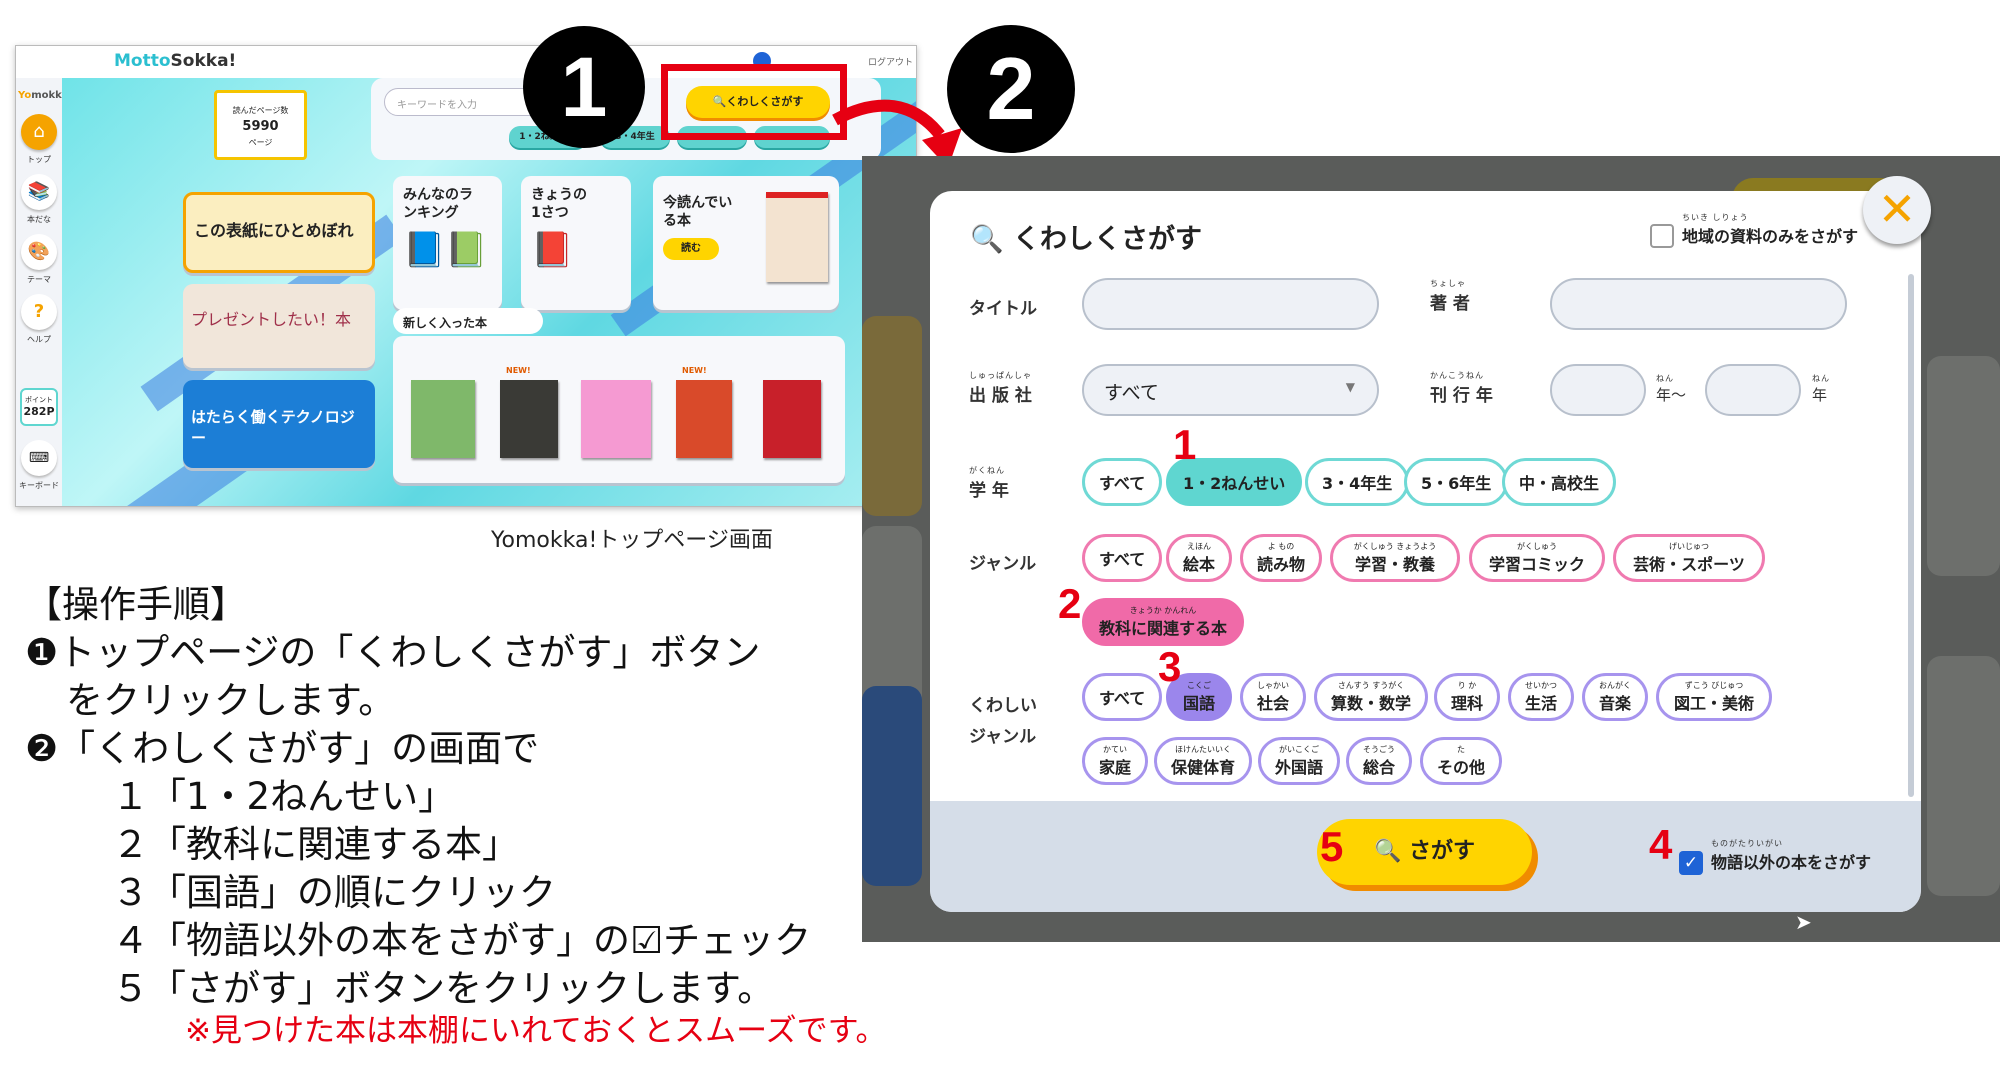 This screenshot has height=1071, width=2000. Describe the element at coordinates (1467, 697) in the screenshot. I see `subject-pill: り か理科` at that location.